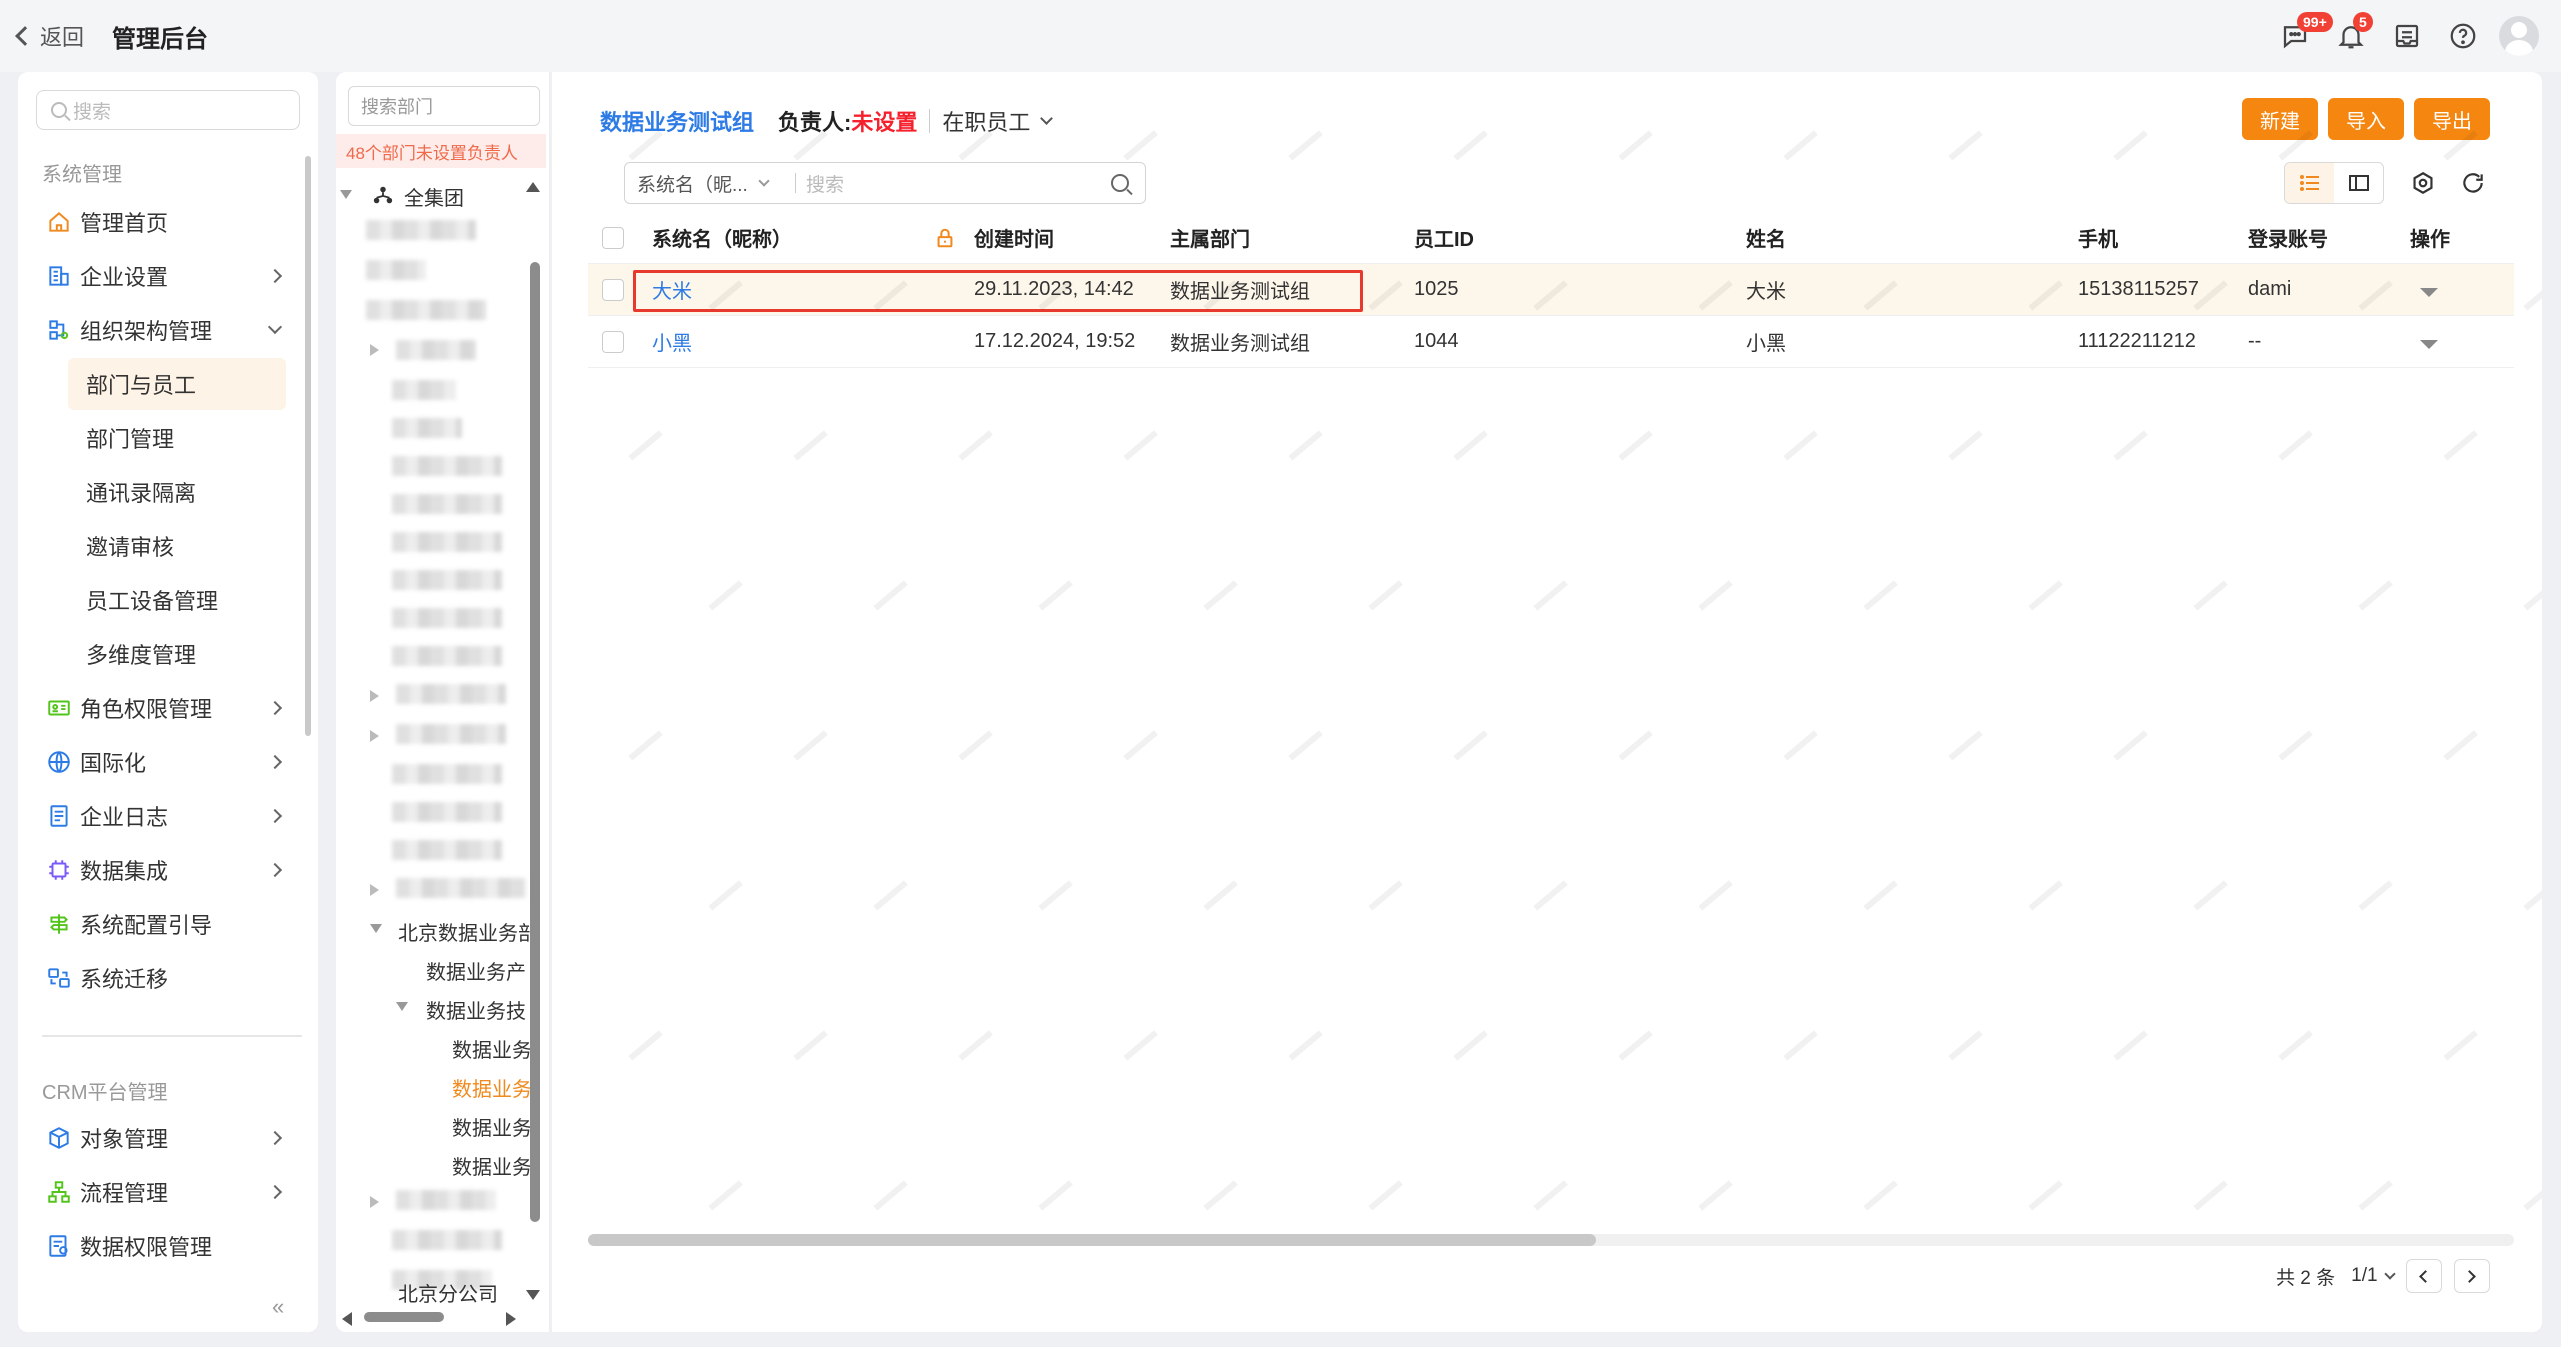 This screenshot has height=1347, width=2561. What do you see at coordinates (92, 112) in the screenshot?
I see `sidebar-search-placeholder: 搜索` at bounding box center [92, 112].